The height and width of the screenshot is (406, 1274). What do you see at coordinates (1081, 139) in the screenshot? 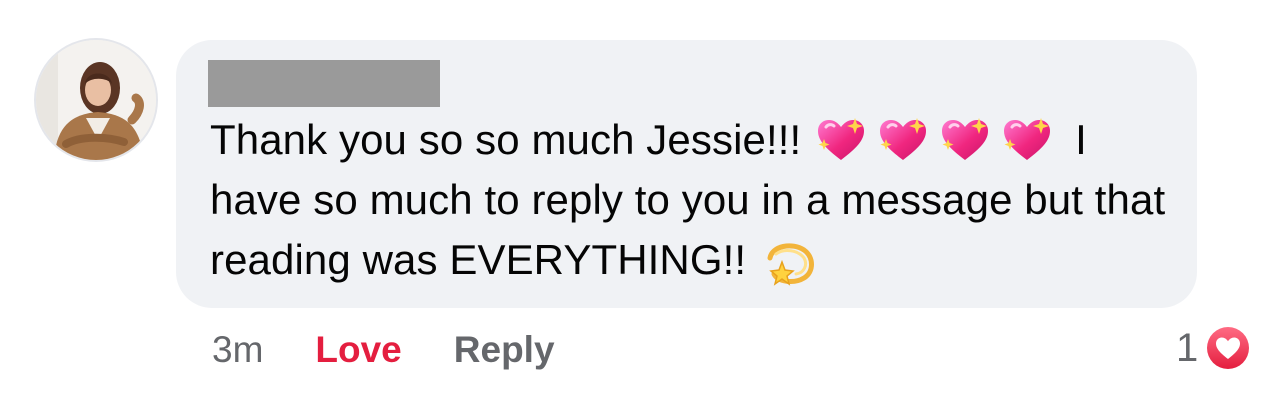
I see `comment-text-line1-end: I` at bounding box center [1081, 139].